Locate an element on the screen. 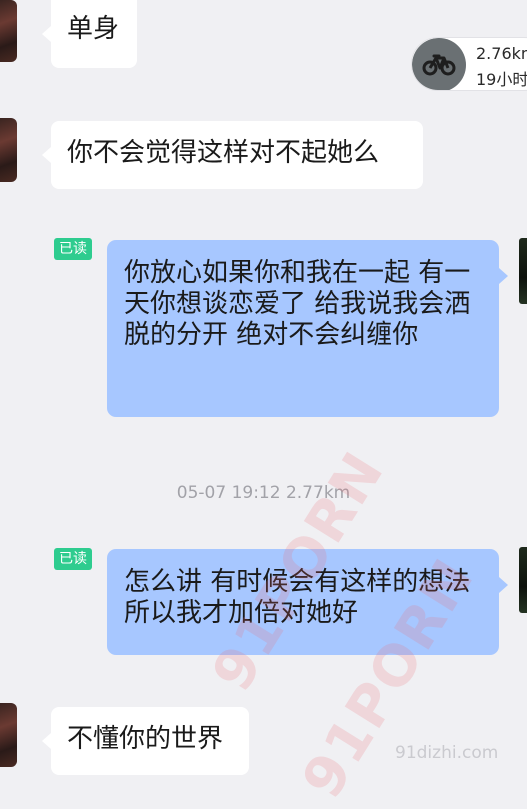  message-text: 不懂你的世界 is located at coordinates (145, 739).